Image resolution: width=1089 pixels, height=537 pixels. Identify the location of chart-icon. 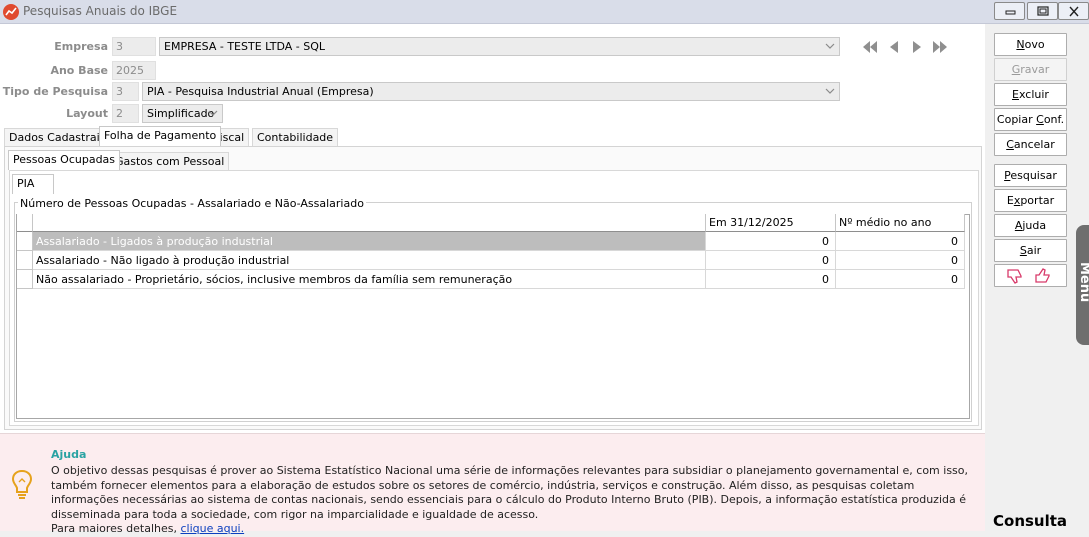
(11, 12).